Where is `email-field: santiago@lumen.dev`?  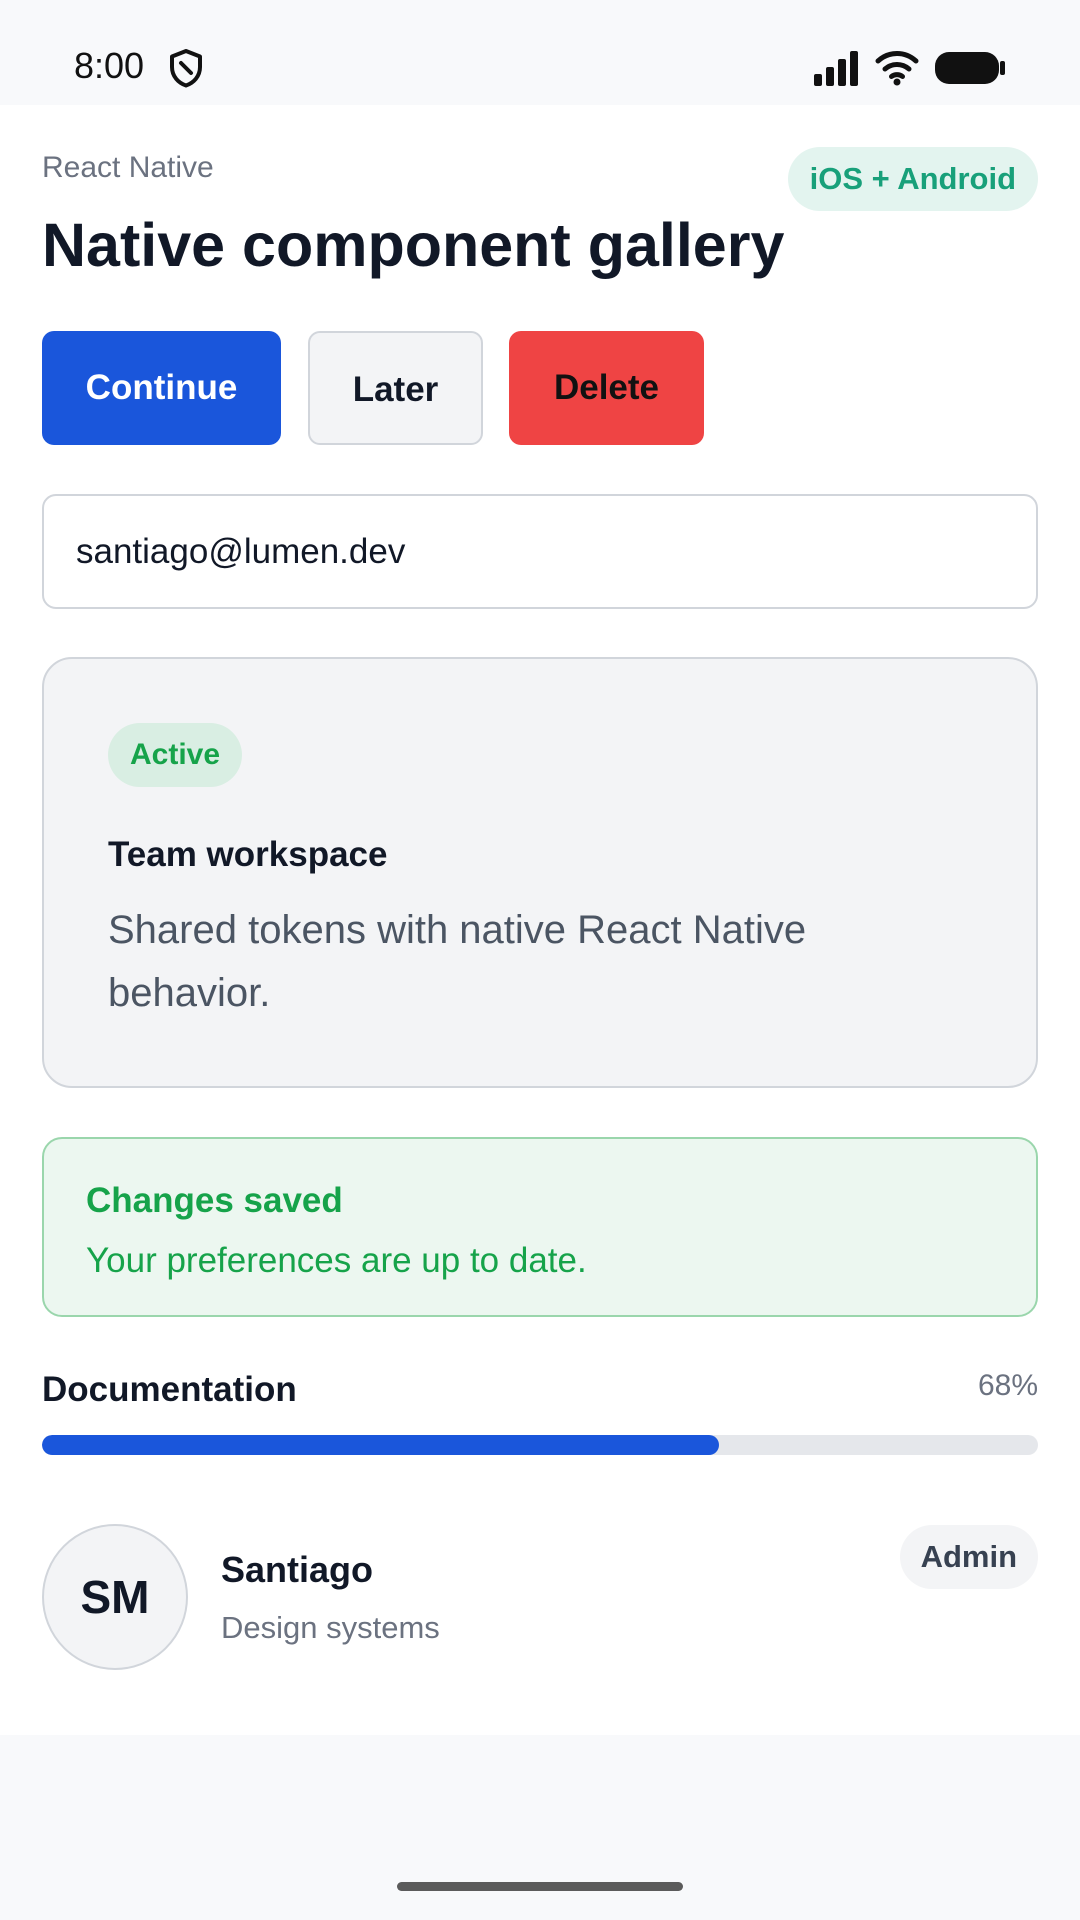
email-field: santiago@lumen.dev is located at coordinates (540, 551).